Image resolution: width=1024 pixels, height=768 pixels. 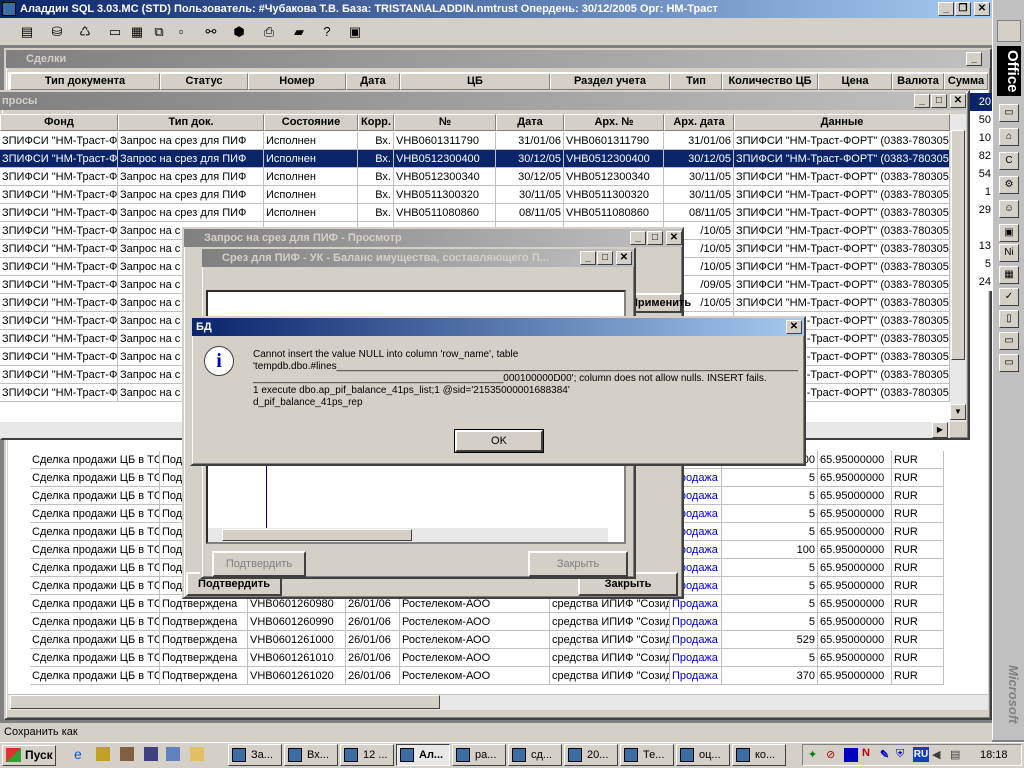 What do you see at coordinates (225, 702) in the screenshot?
I see `deals-hscroll-thumb` at bounding box center [225, 702].